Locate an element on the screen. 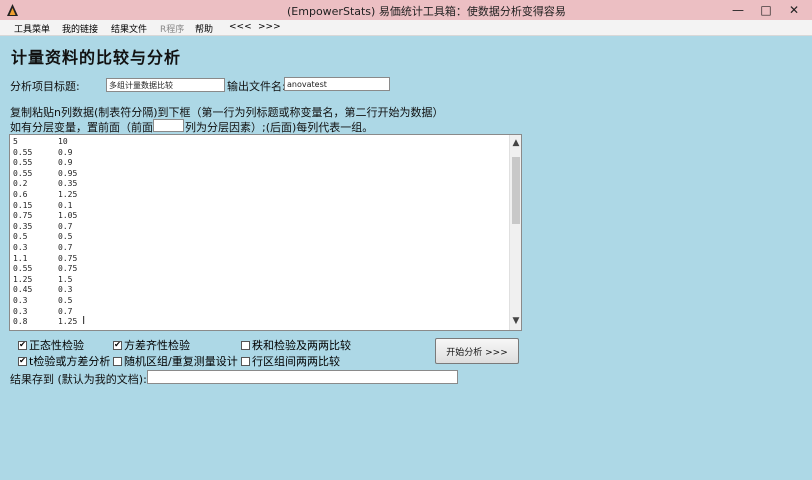  page-title: 计量资料的比较与分析 is located at coordinates (96, 57).